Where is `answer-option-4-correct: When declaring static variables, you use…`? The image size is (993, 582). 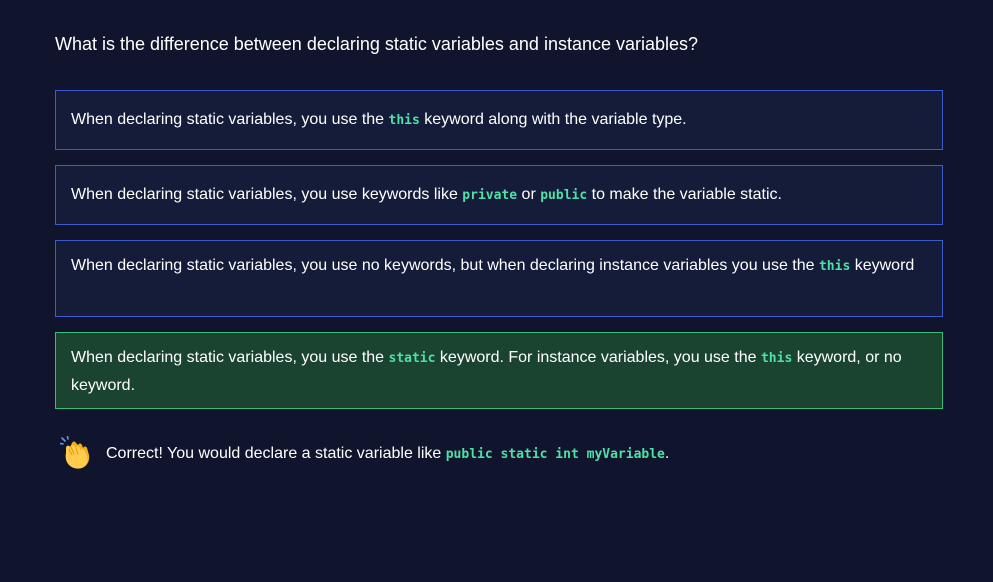 answer-option-4-correct: When declaring static variables, you use… is located at coordinates (499, 370).